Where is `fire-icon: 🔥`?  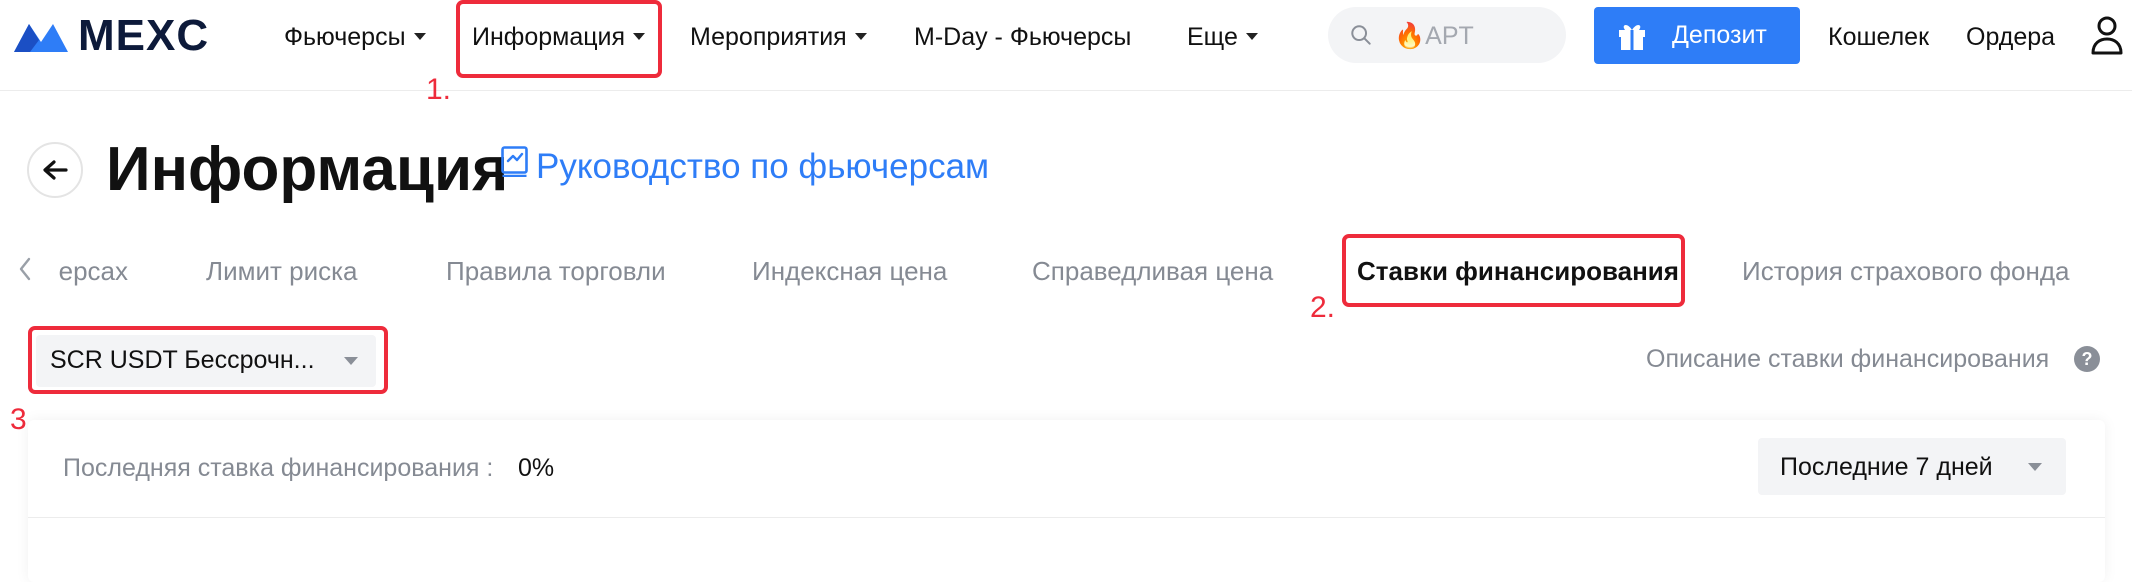 fire-icon: 🔥 is located at coordinates (1410, 36).